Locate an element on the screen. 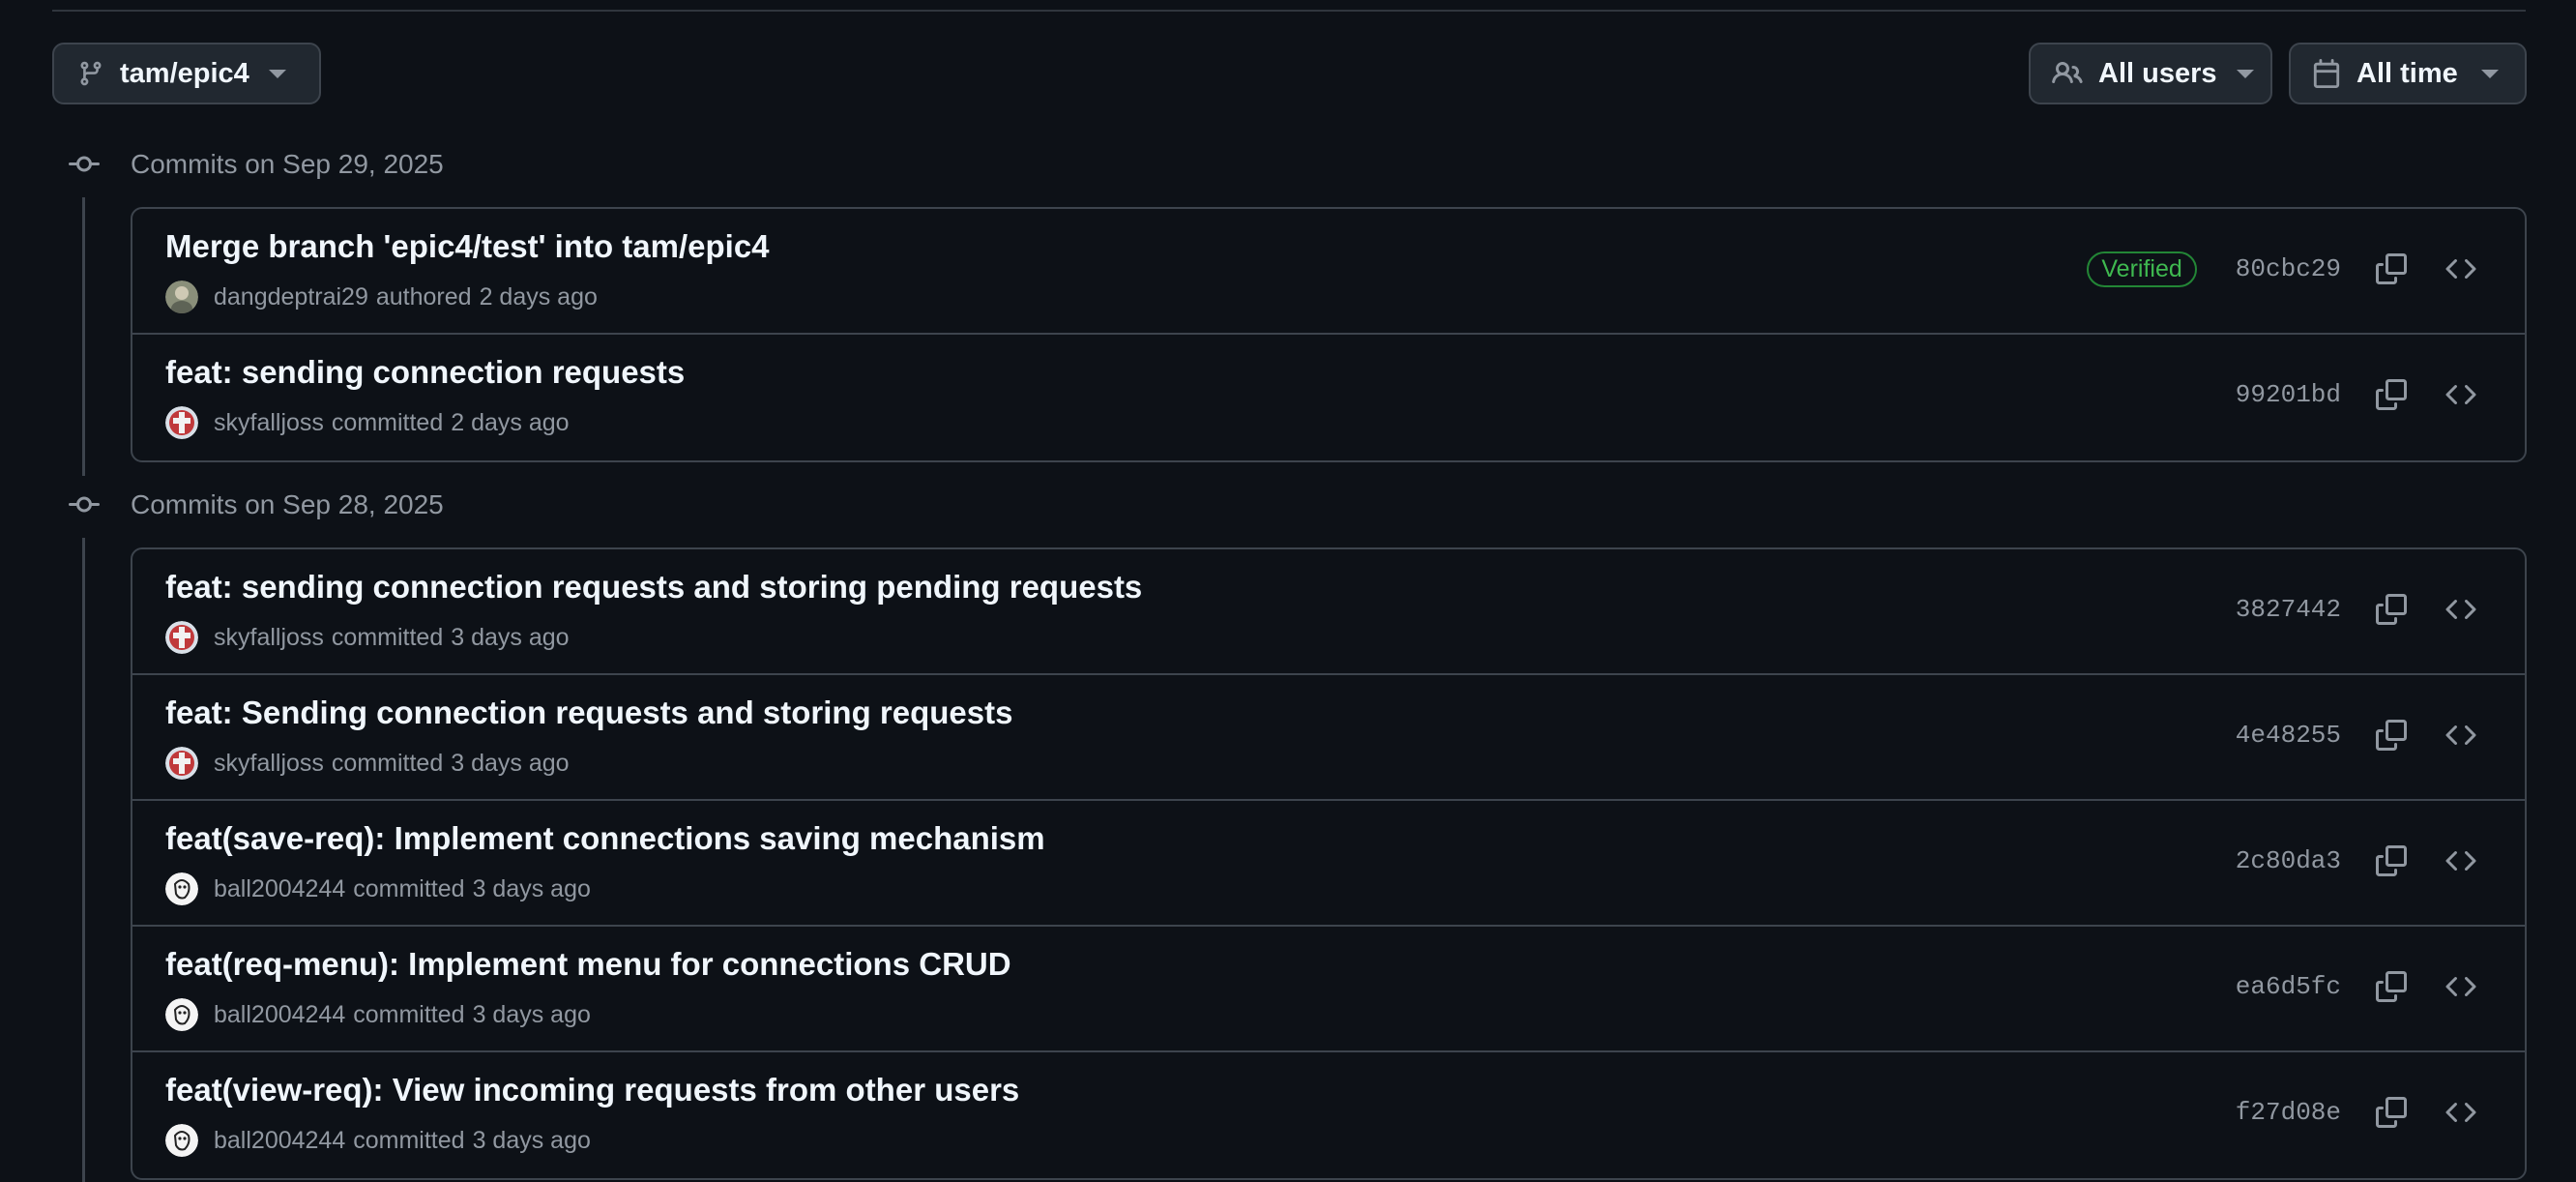  commit-meta: skyfalljoss committed 2 days ago is located at coordinates (367, 422).